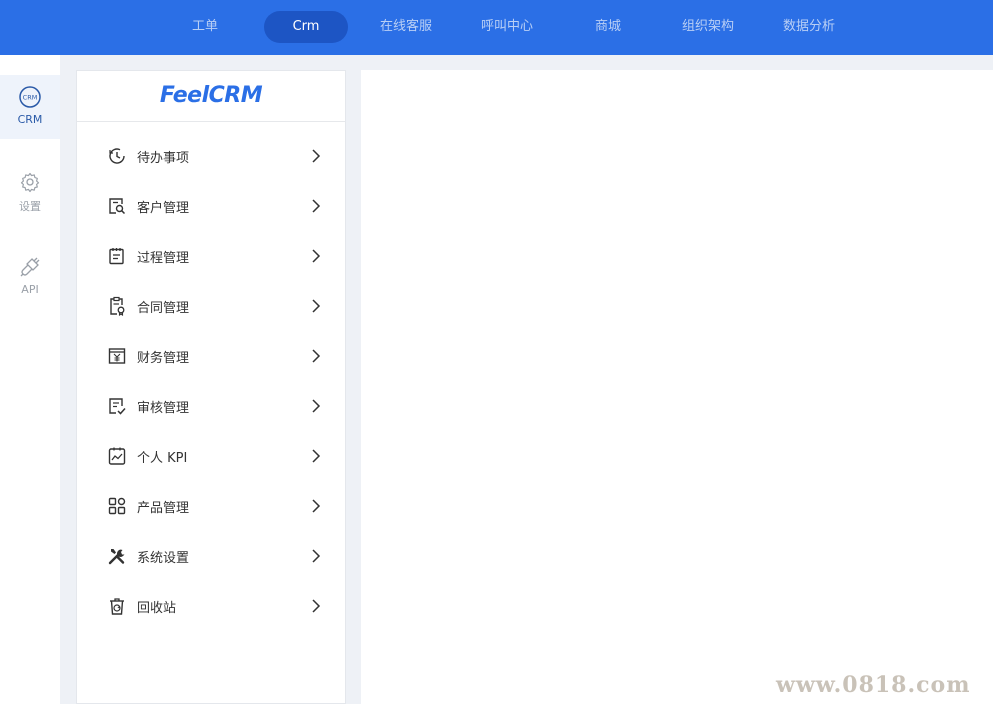 The width and height of the screenshot is (993, 704). Describe the element at coordinates (117, 606) in the screenshot. I see `recycle-bin-icon` at that location.